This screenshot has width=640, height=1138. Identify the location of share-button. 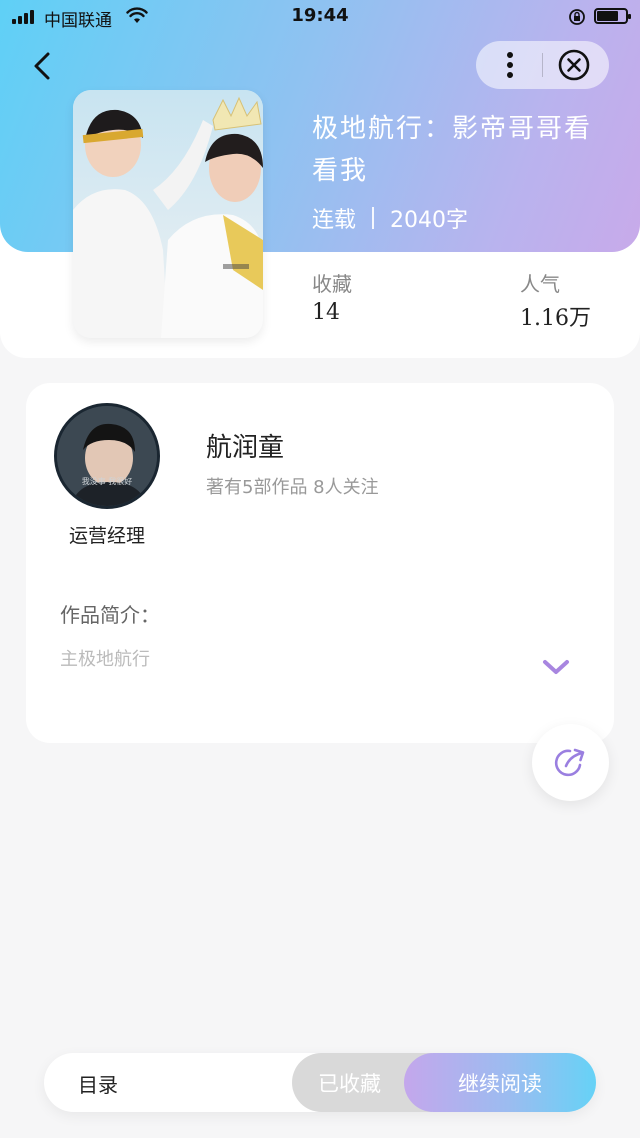
(570, 762).